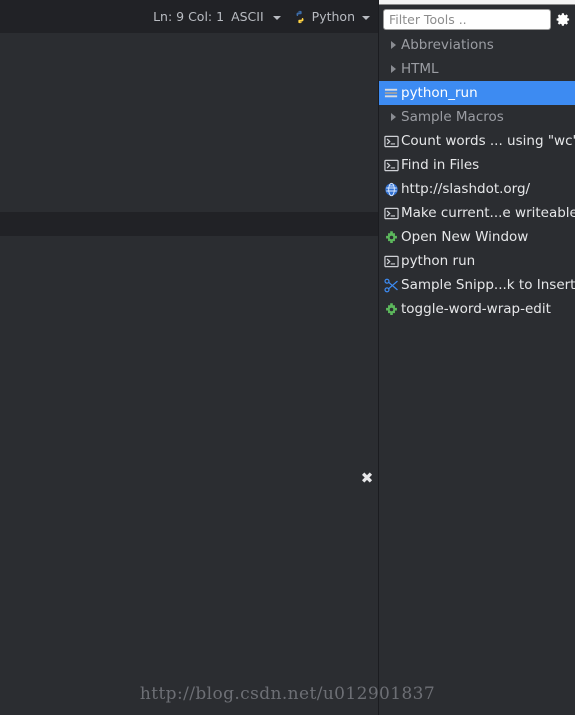  I want to click on tool-list-item: http://slashdot.org/, so click(477, 189).